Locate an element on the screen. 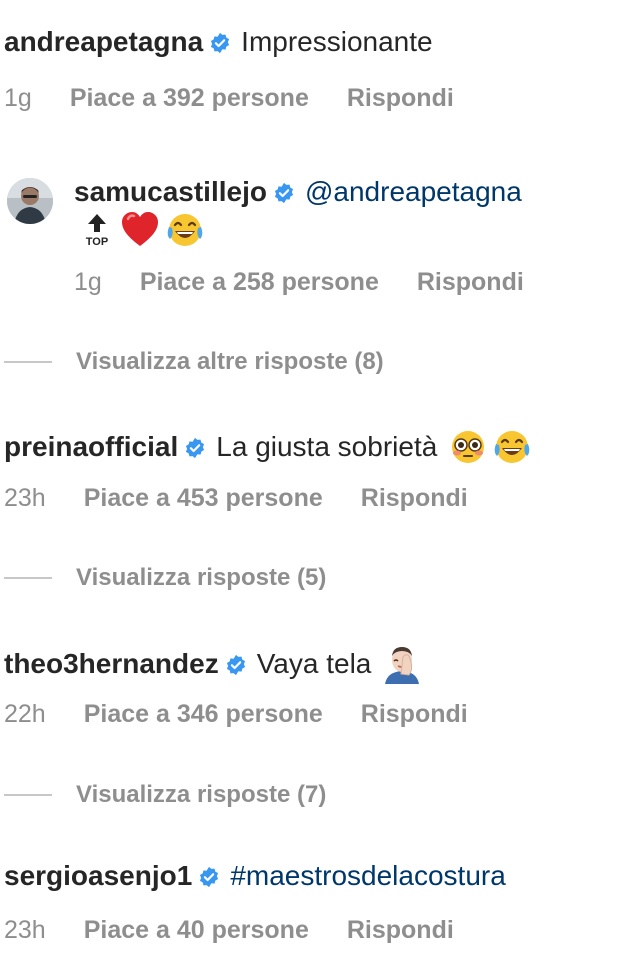  comment-meta: 1g Piace a 258 persone Rispondi is located at coordinates (299, 282).